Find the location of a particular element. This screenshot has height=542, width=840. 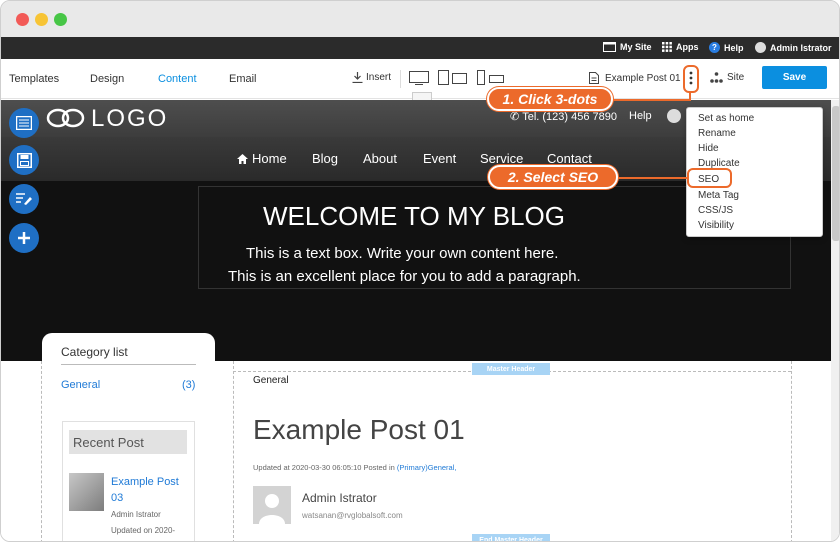

save-button: Save is located at coordinates (794, 77).